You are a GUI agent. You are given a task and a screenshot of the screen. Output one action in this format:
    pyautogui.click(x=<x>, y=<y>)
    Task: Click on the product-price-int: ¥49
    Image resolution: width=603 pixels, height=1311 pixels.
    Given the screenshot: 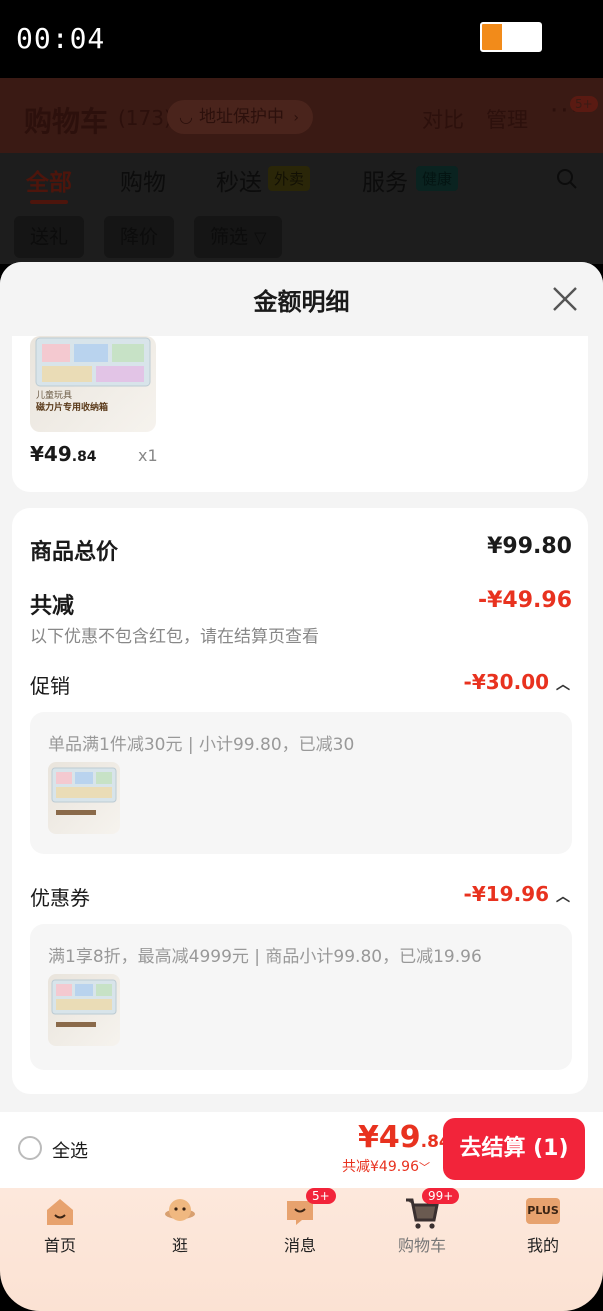 What is the action you would take?
    pyautogui.click(x=51, y=454)
    